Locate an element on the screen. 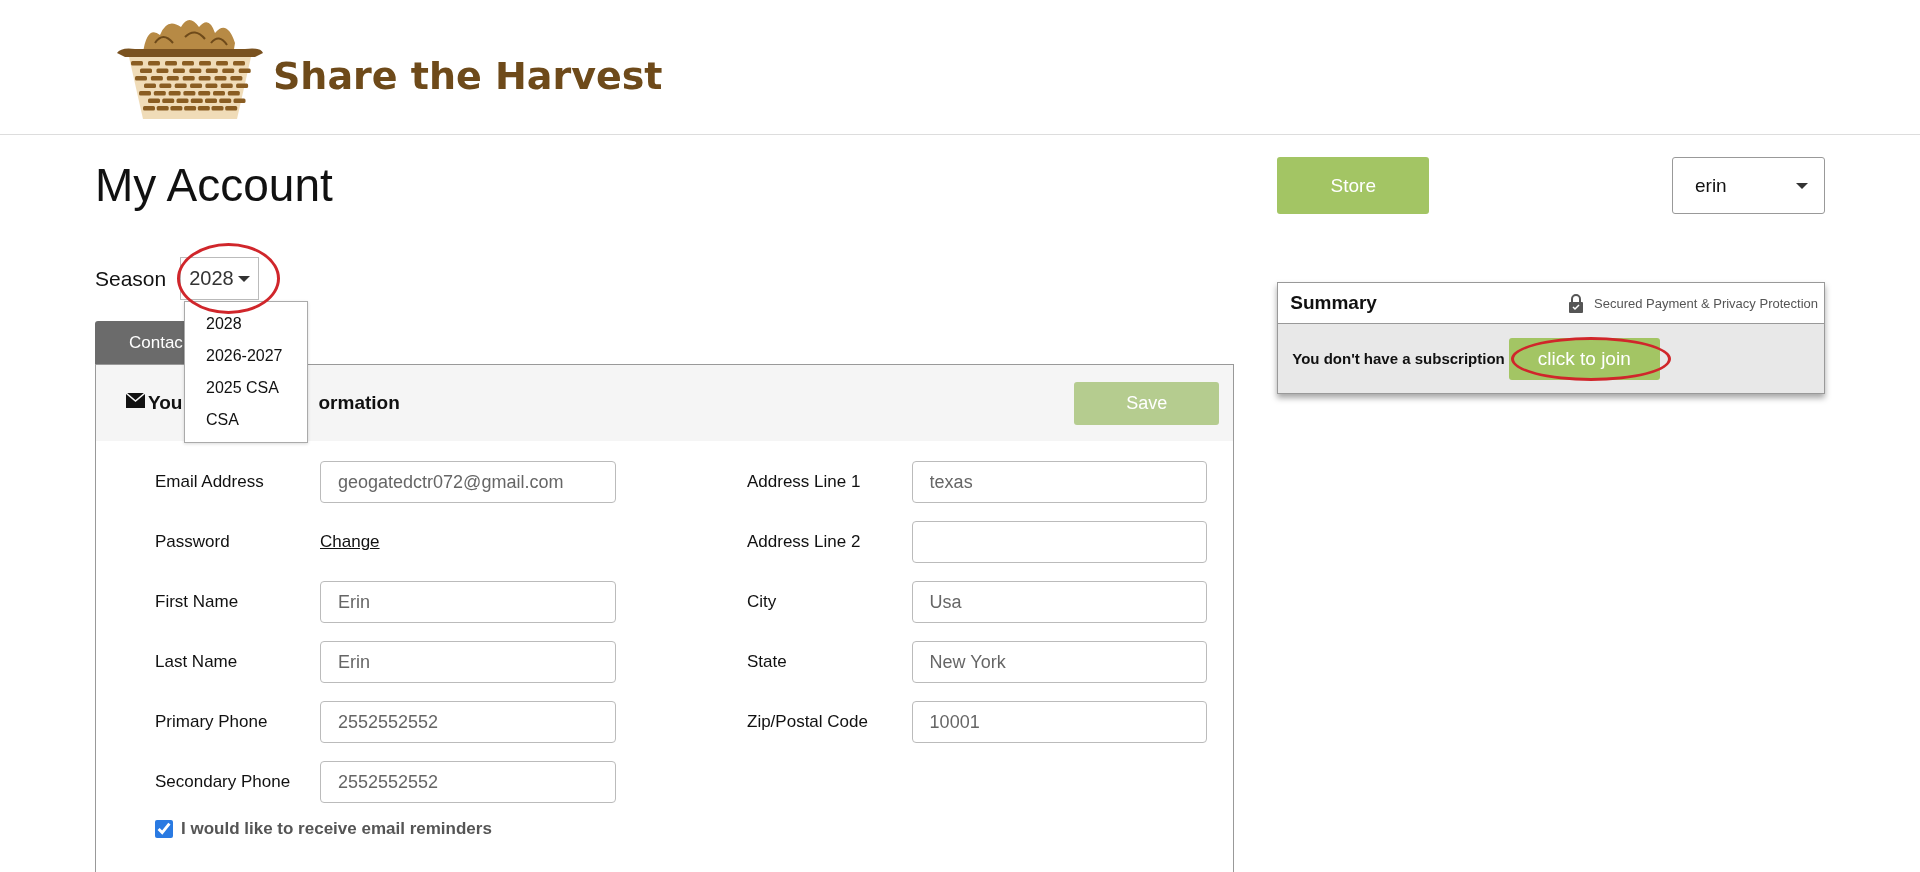 Image resolution: width=1920 pixels, height=872 pixels. field-label: Primary Phone is located at coordinates (212, 722).